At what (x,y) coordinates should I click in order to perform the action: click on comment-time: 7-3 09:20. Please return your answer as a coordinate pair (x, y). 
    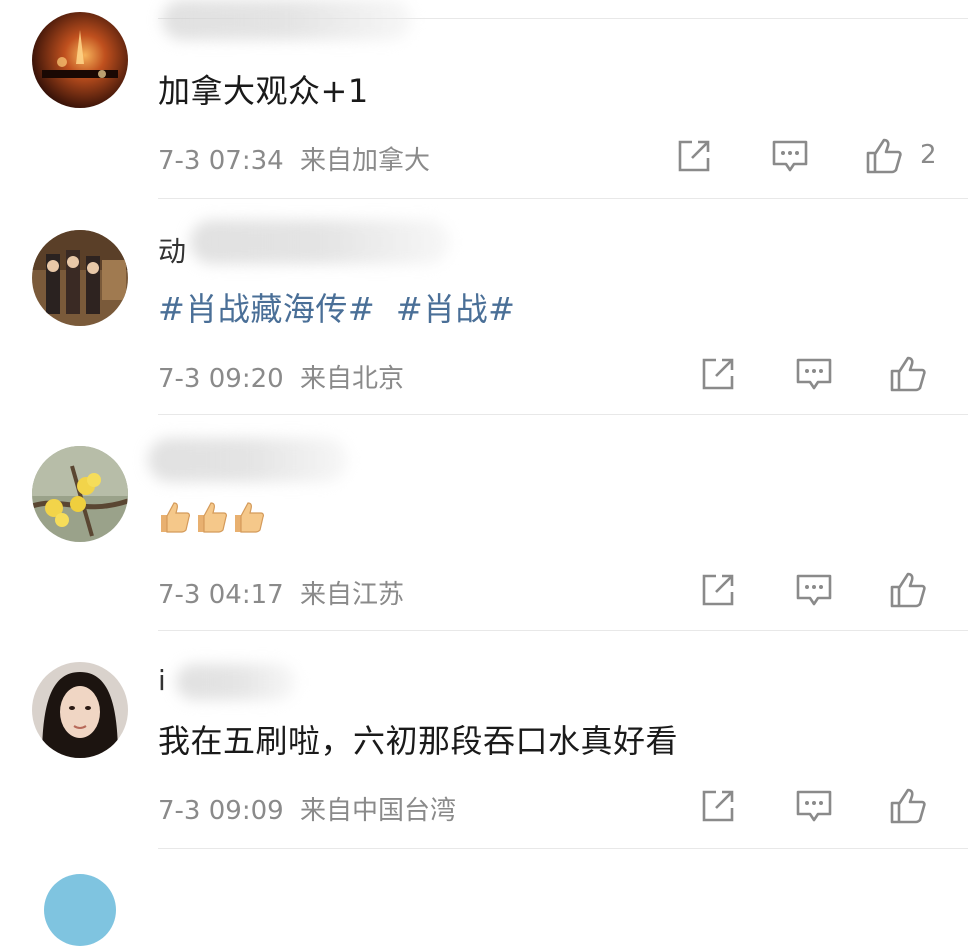
    Looking at the image, I should click on (221, 379).